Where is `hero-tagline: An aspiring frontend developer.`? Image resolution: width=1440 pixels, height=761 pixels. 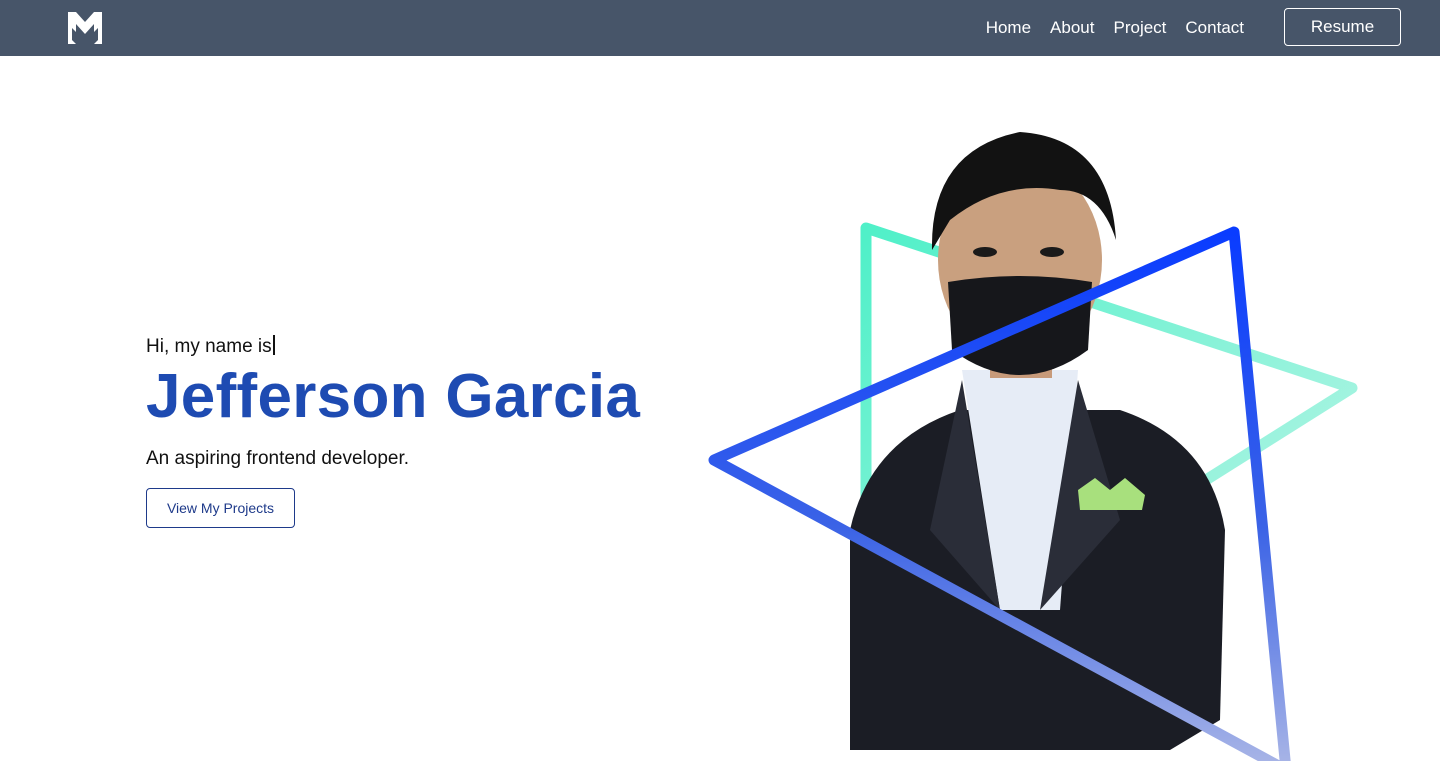
hero-tagline: An aspiring frontend developer. is located at coordinates (278, 458).